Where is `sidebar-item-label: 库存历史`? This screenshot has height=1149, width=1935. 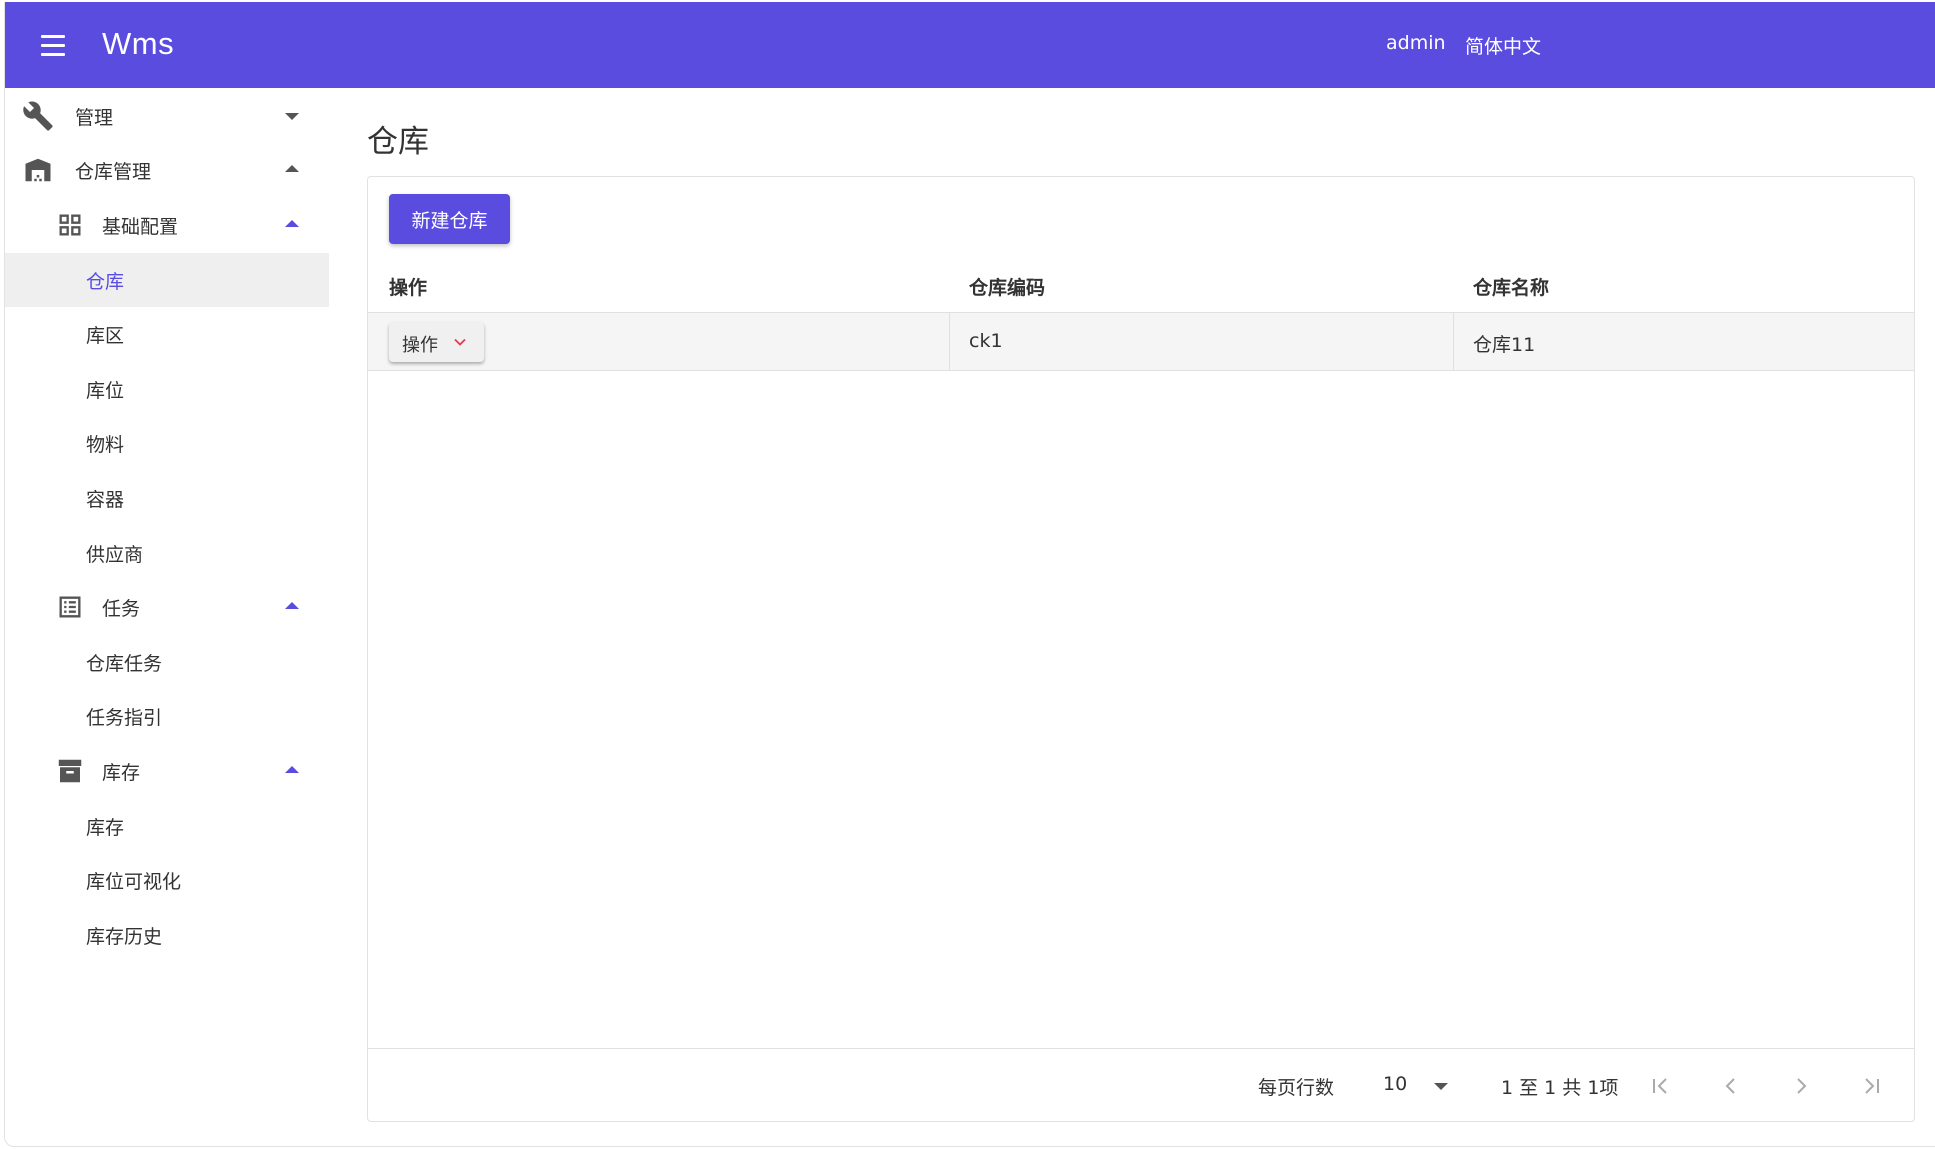
sidebar-item-label: 库存历史 is located at coordinates (124, 936).